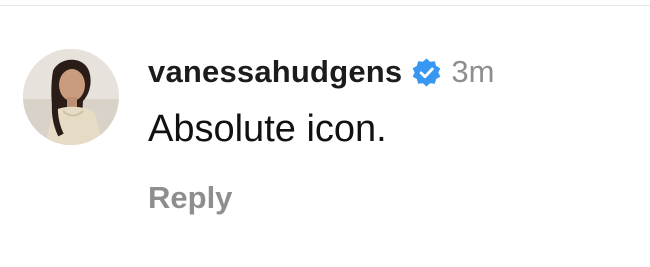 This screenshot has height=267, width=650. Describe the element at coordinates (426, 72) in the screenshot. I see `verified-badge-icon` at that location.